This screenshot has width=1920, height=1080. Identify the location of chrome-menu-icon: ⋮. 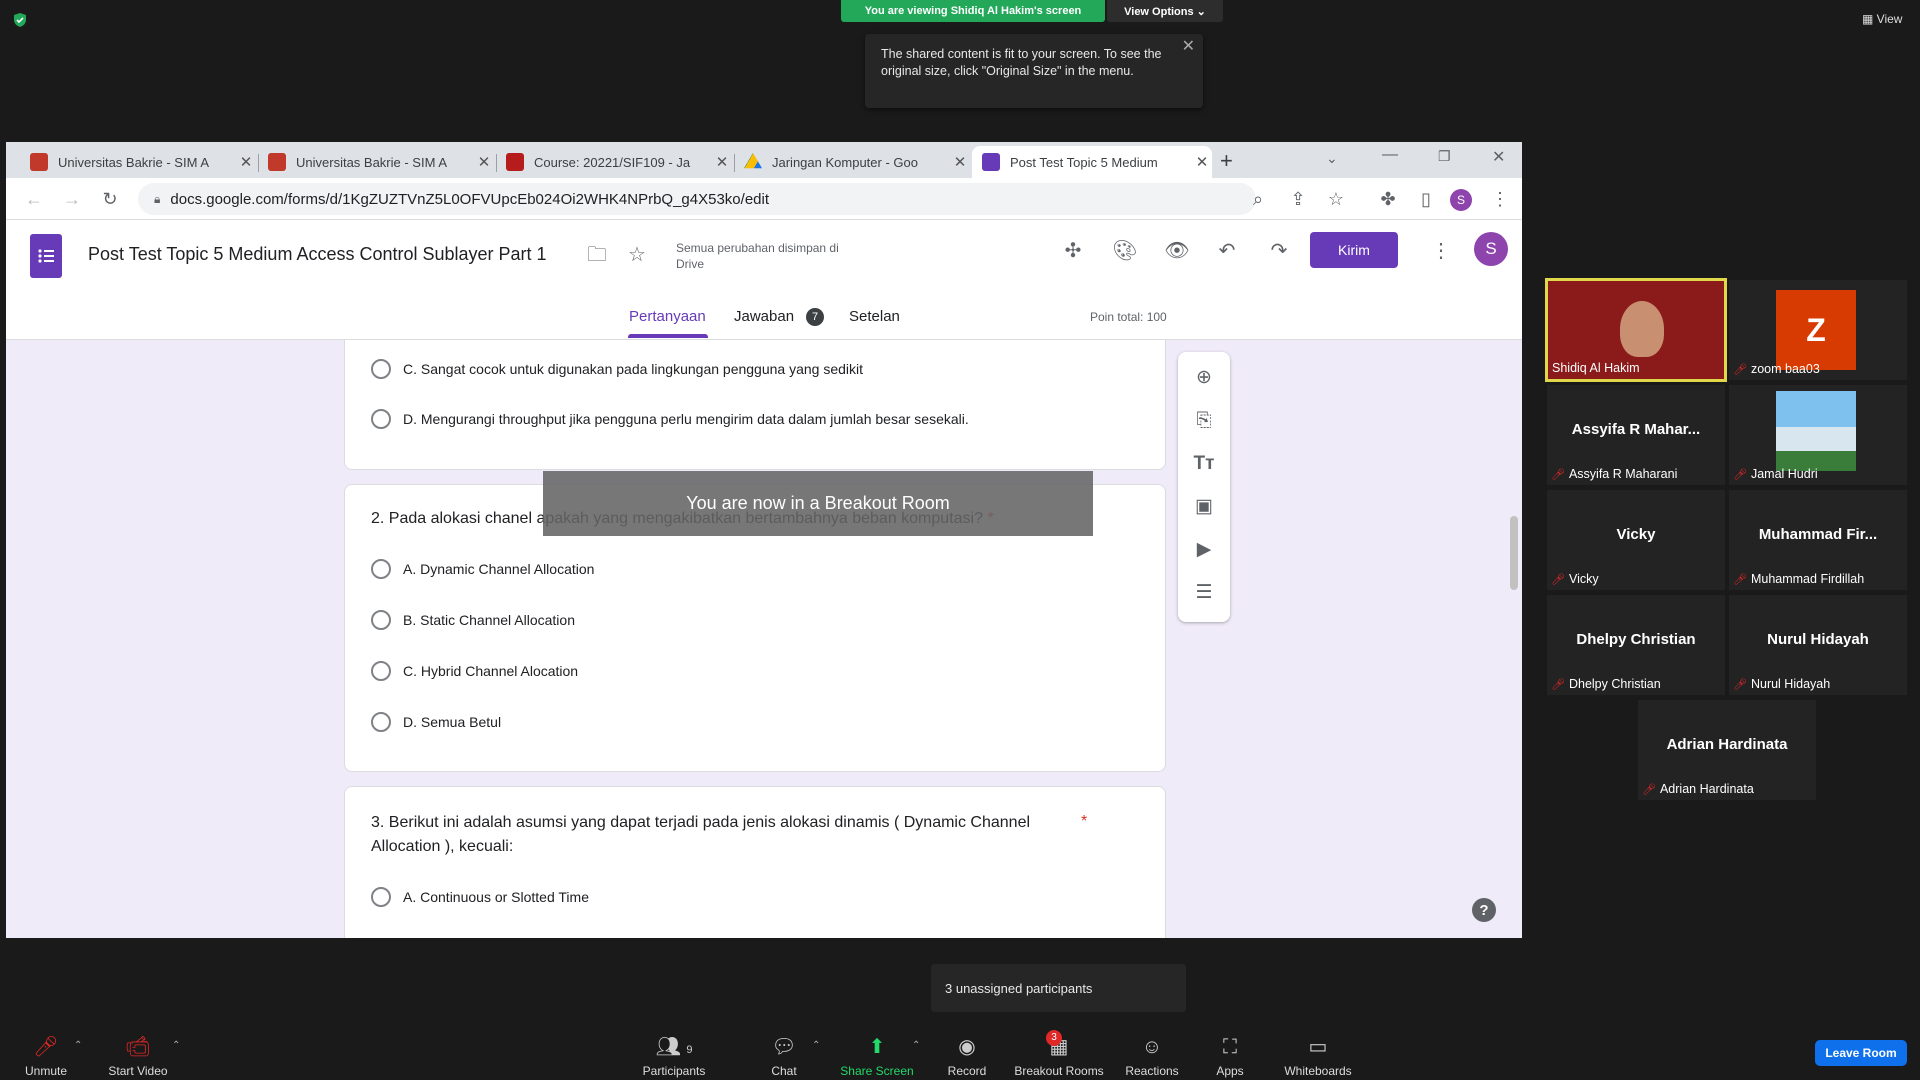
(1500, 199).